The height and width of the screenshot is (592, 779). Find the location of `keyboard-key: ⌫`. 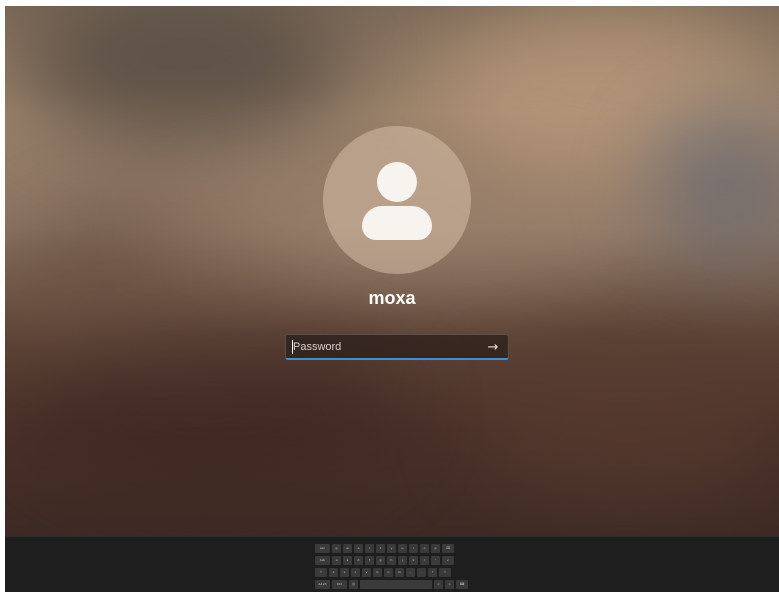

keyboard-key: ⌫ is located at coordinates (448, 548).